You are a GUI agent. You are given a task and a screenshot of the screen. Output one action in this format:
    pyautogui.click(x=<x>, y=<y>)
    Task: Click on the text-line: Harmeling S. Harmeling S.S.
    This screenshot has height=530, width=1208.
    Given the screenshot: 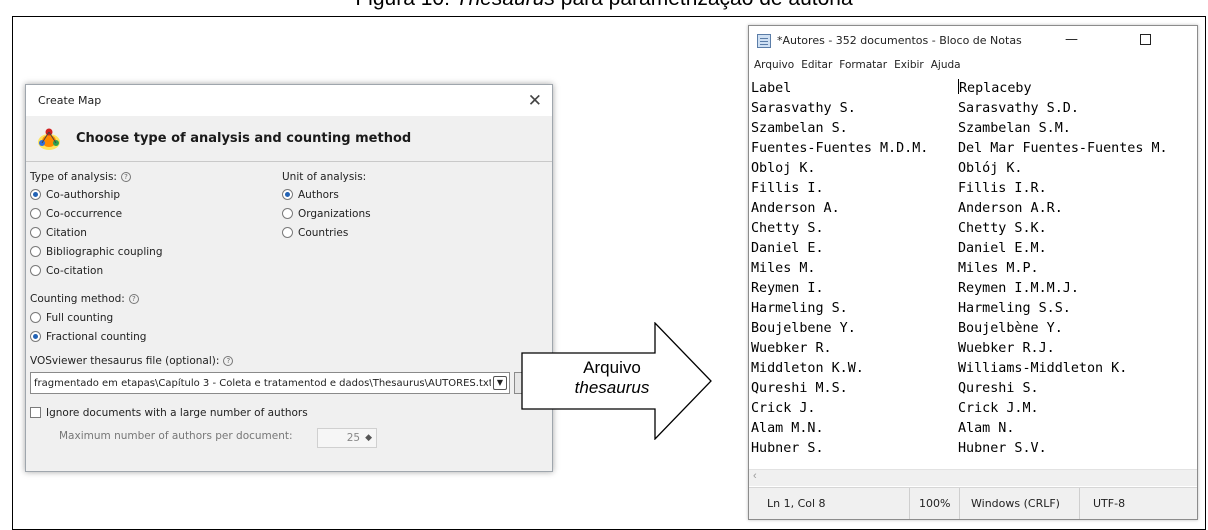 What is the action you would take?
    pyautogui.click(x=959, y=309)
    